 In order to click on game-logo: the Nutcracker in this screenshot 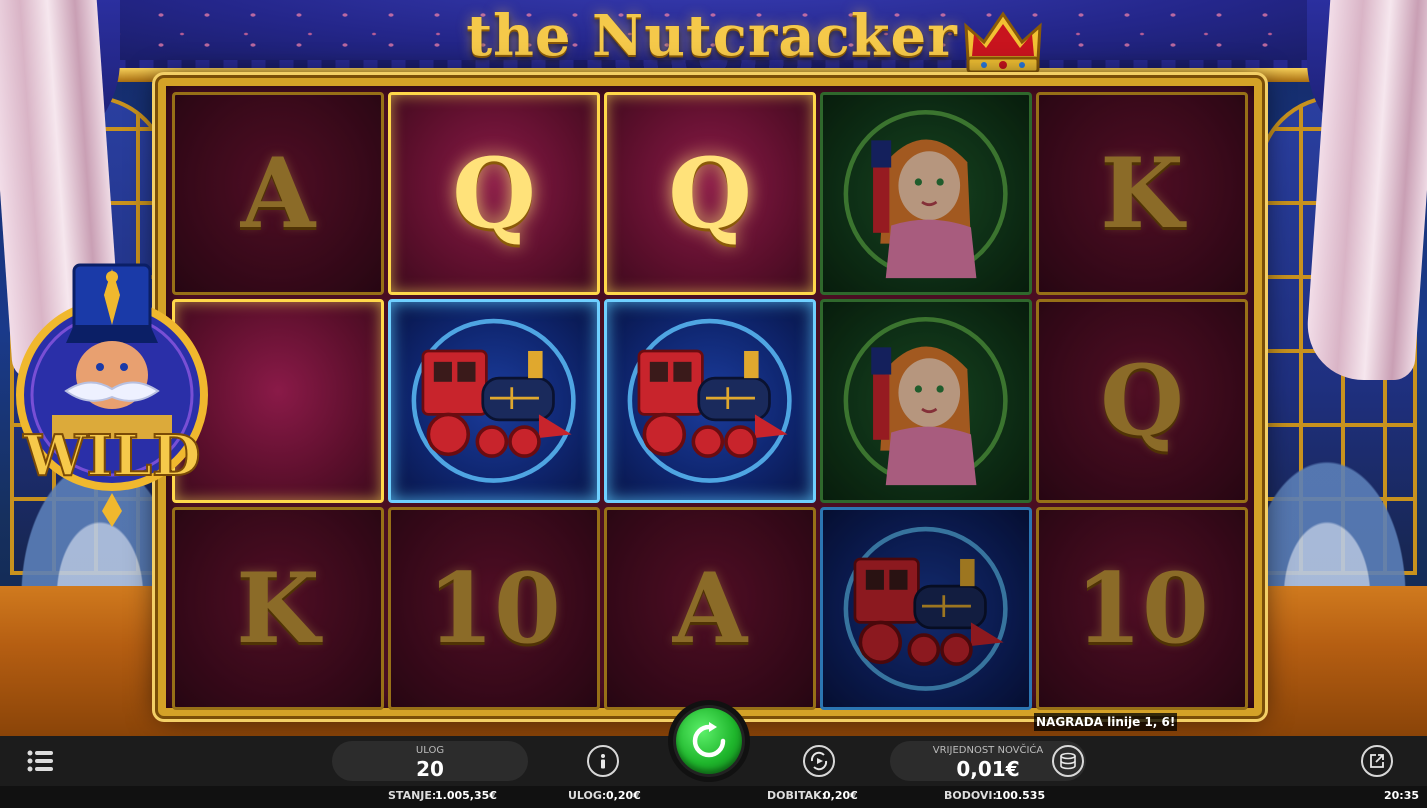, I will do `click(712, 40)`.